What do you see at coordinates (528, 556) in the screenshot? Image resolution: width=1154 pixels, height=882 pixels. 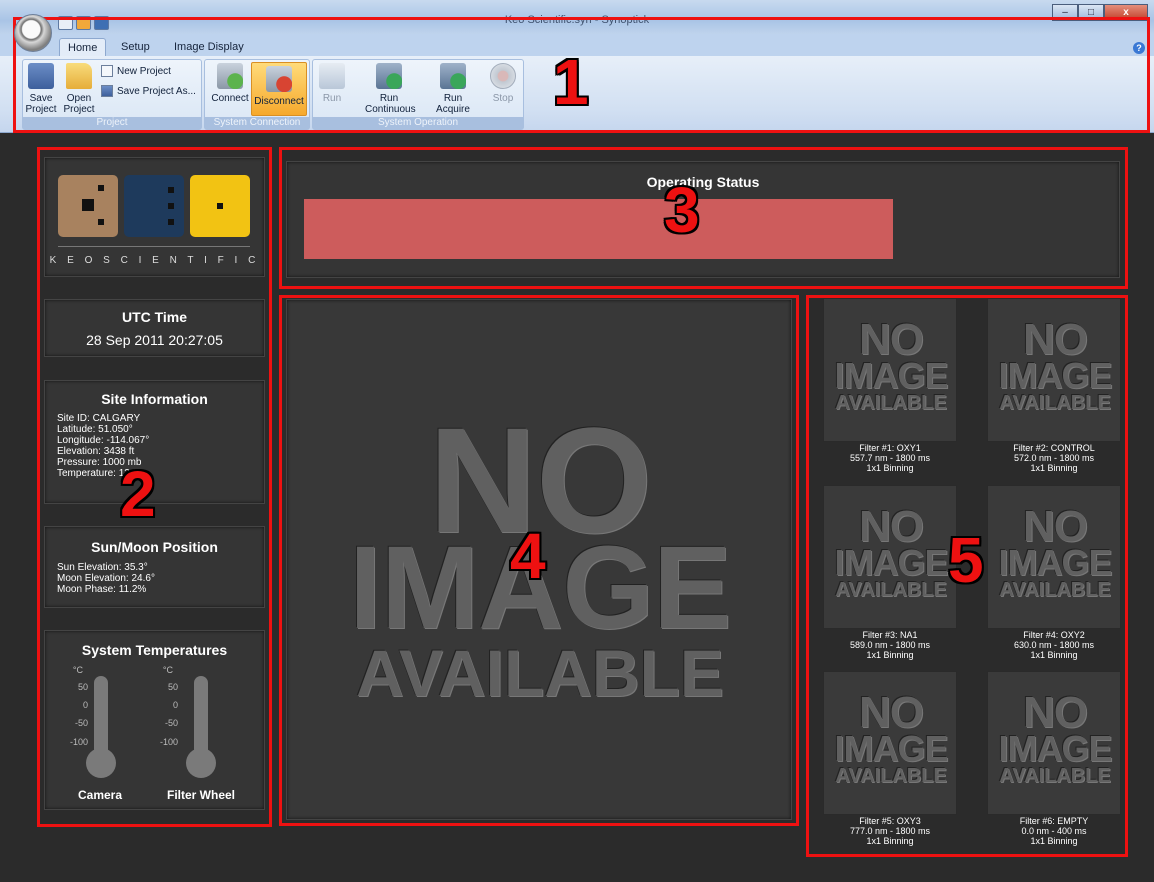 I see `callout-4: 4` at bounding box center [528, 556].